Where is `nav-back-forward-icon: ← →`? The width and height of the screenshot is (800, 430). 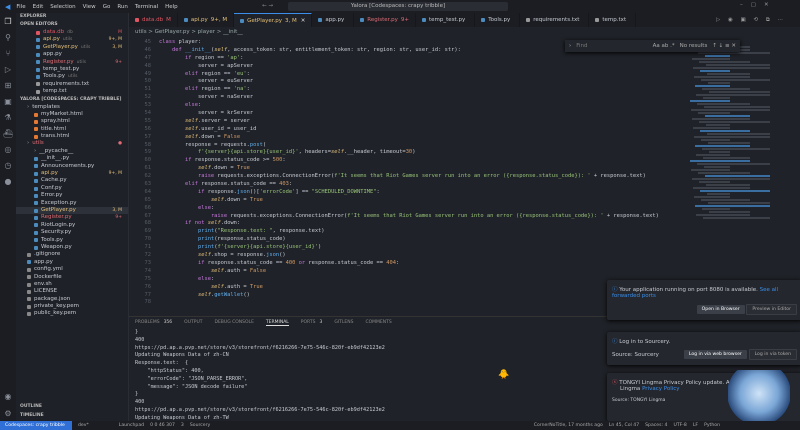
nav-back-forward-icon: ← → is located at coordinates (267, 6).